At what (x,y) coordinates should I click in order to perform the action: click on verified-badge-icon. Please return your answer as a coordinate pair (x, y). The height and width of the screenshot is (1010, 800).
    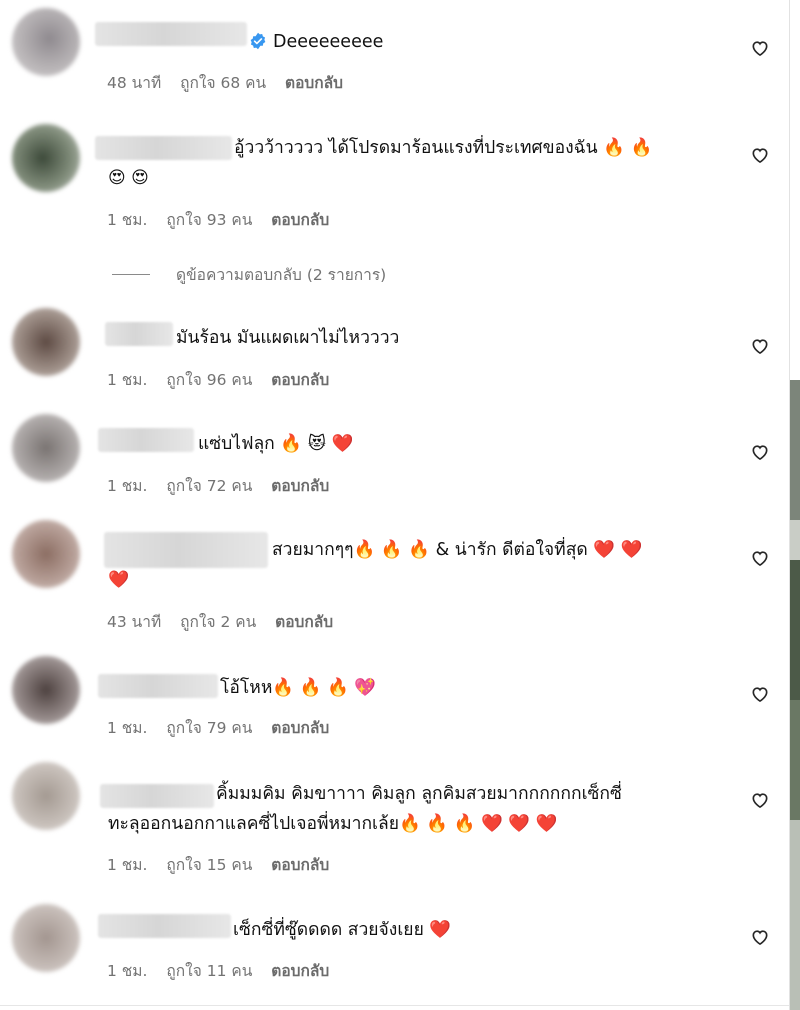
    Looking at the image, I should click on (258, 41).